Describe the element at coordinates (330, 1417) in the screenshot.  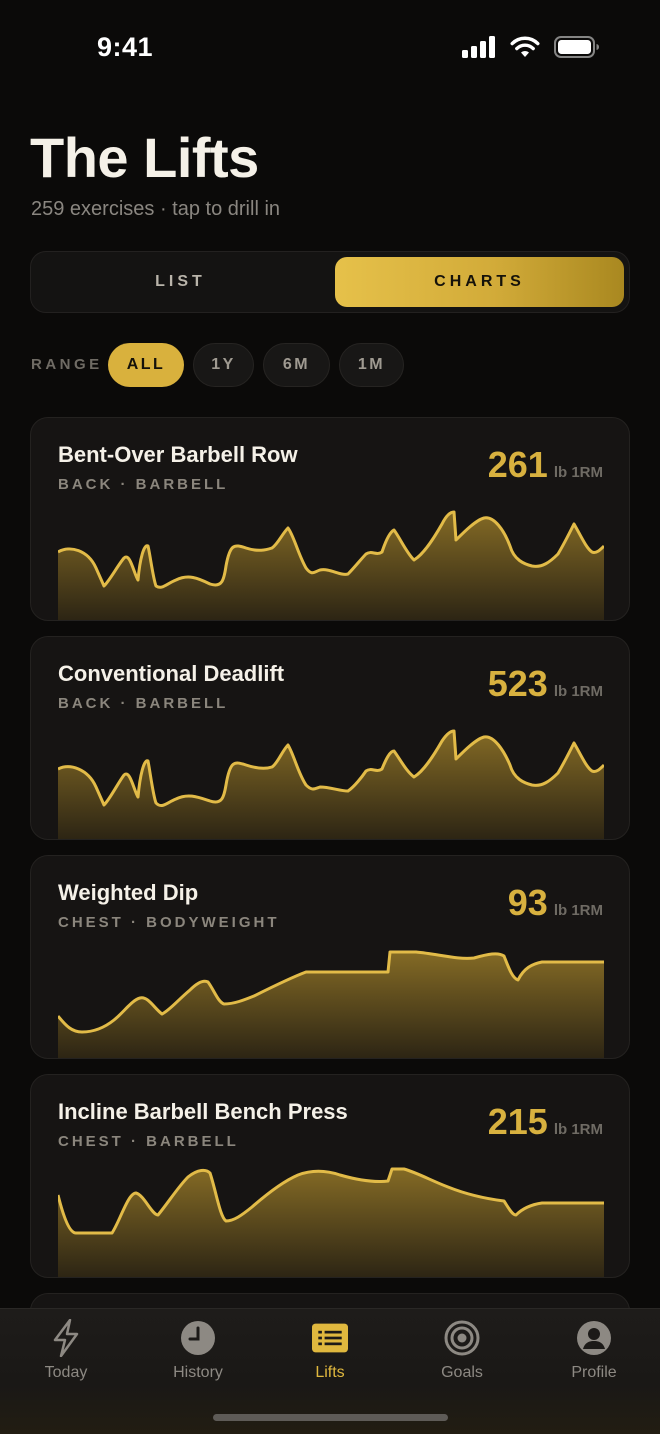
I see `home-indicator` at that location.